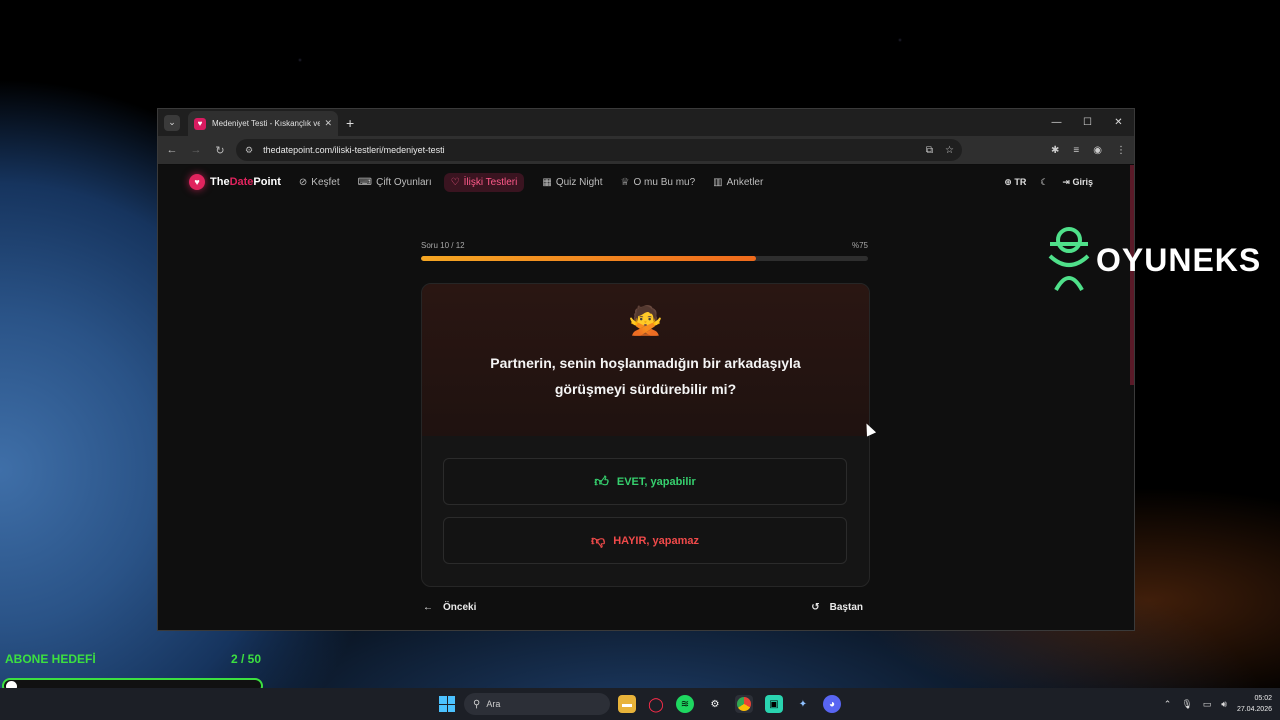 The image size is (1280, 720). I want to click on new-tab-button: +, so click(350, 123).